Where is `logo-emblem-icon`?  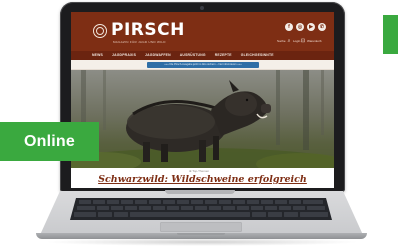 logo-emblem-icon is located at coordinates (100, 31).